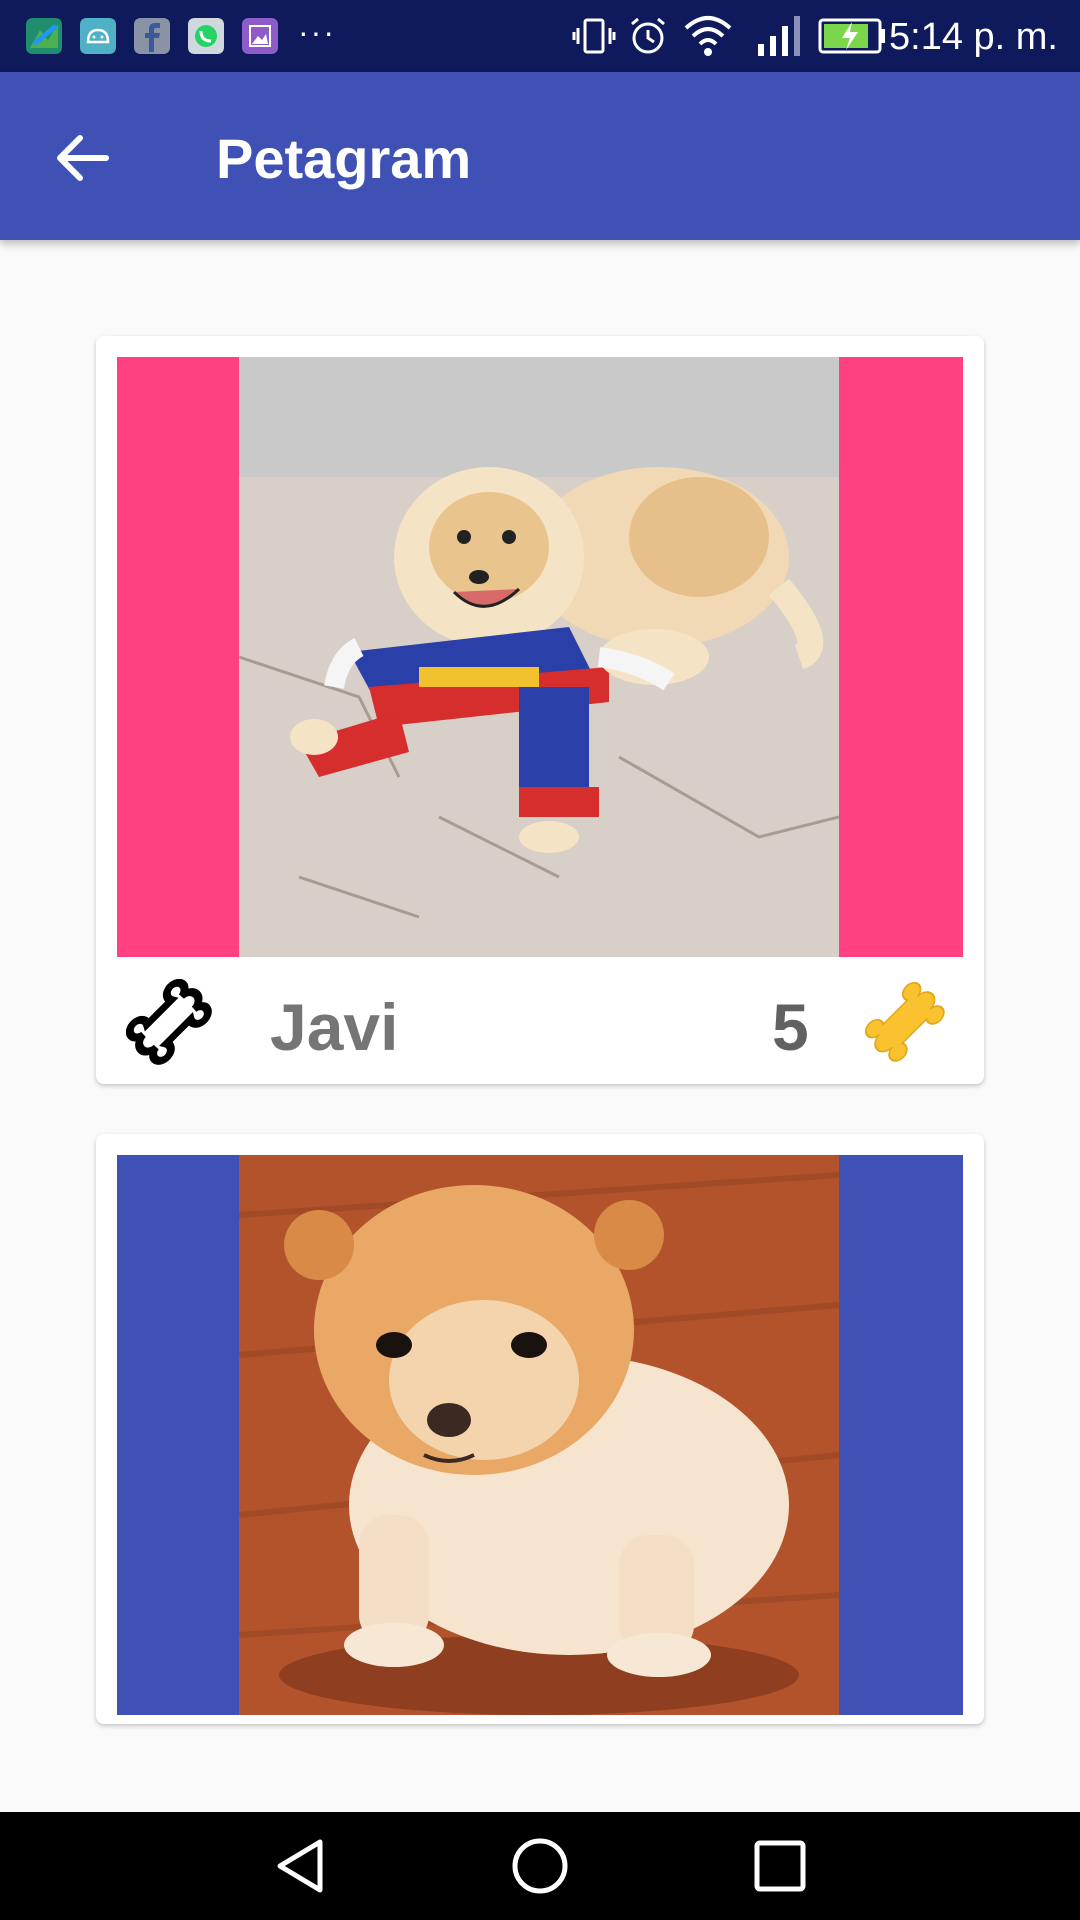  Describe the element at coordinates (44, 36) in the screenshot. I see `maps-icon` at that location.